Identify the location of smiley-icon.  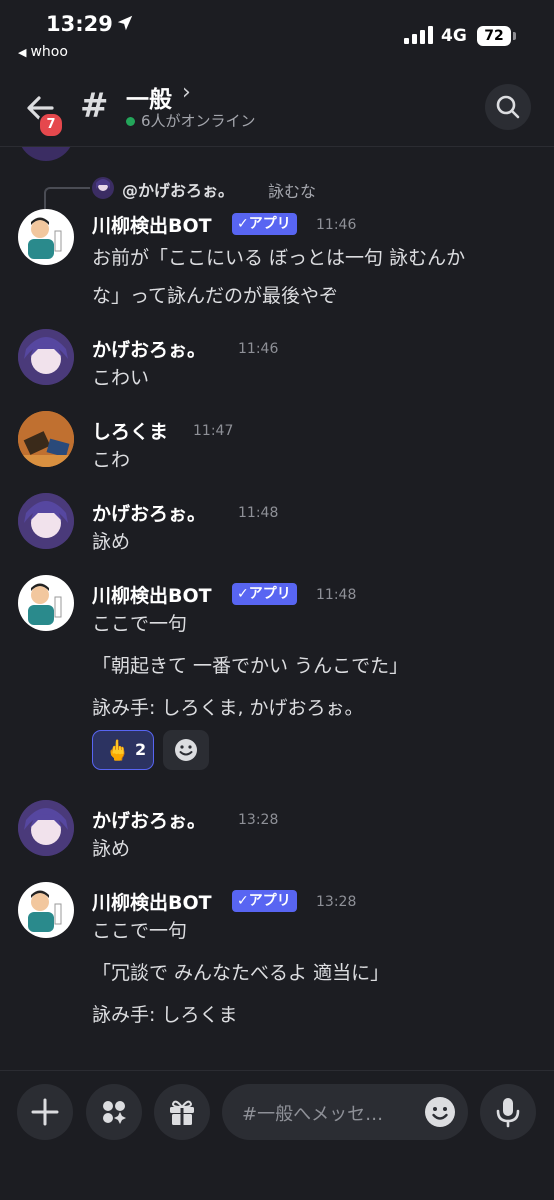
(186, 750).